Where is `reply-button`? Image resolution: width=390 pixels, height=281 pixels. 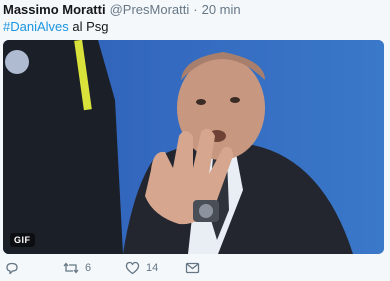 reply-button is located at coordinates (12, 268).